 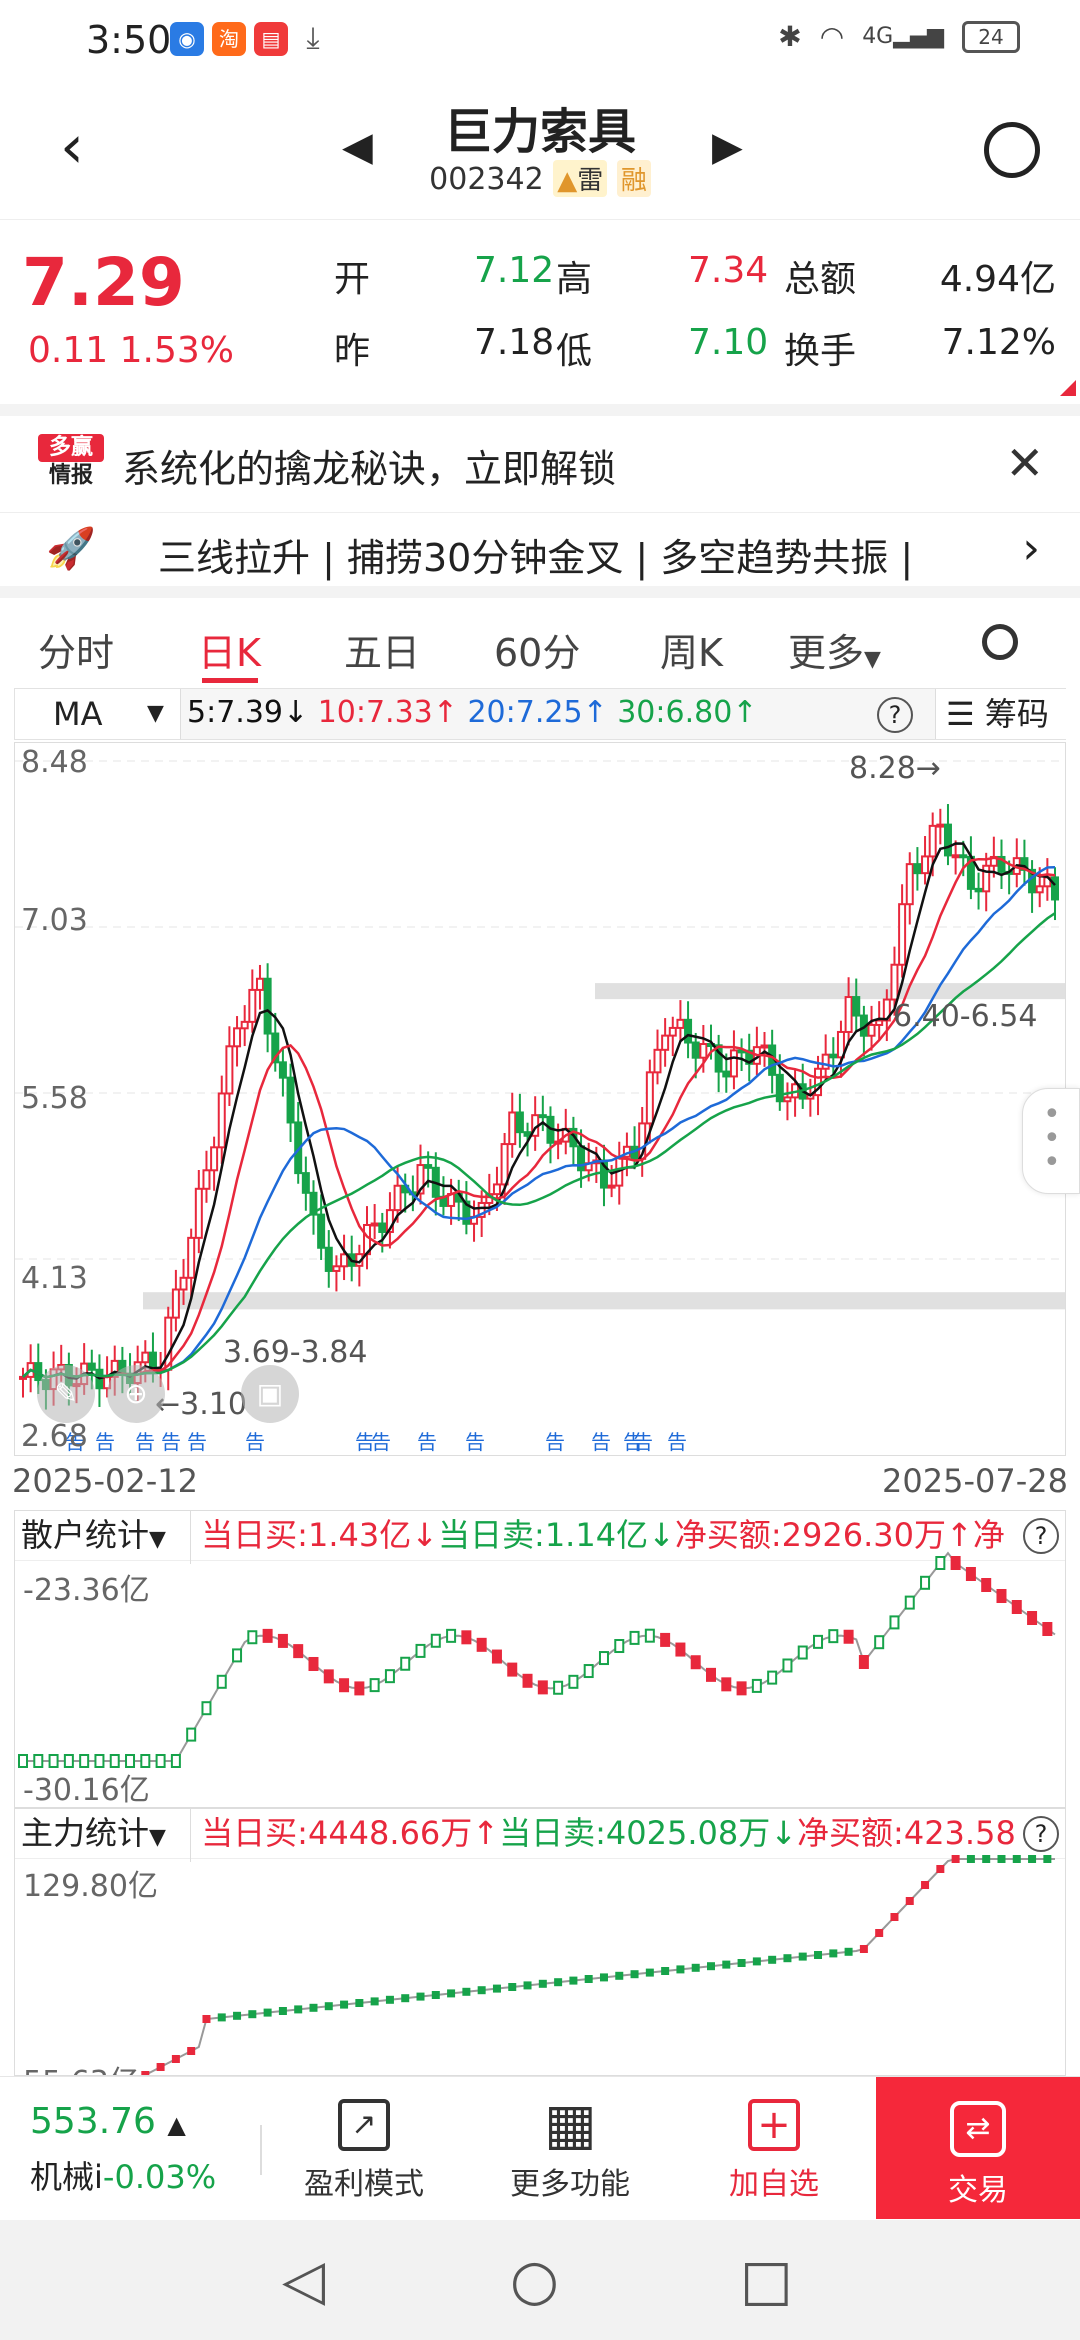 What do you see at coordinates (1051, 1141) in the screenshot?
I see `side-menu-handle: • • •` at bounding box center [1051, 1141].